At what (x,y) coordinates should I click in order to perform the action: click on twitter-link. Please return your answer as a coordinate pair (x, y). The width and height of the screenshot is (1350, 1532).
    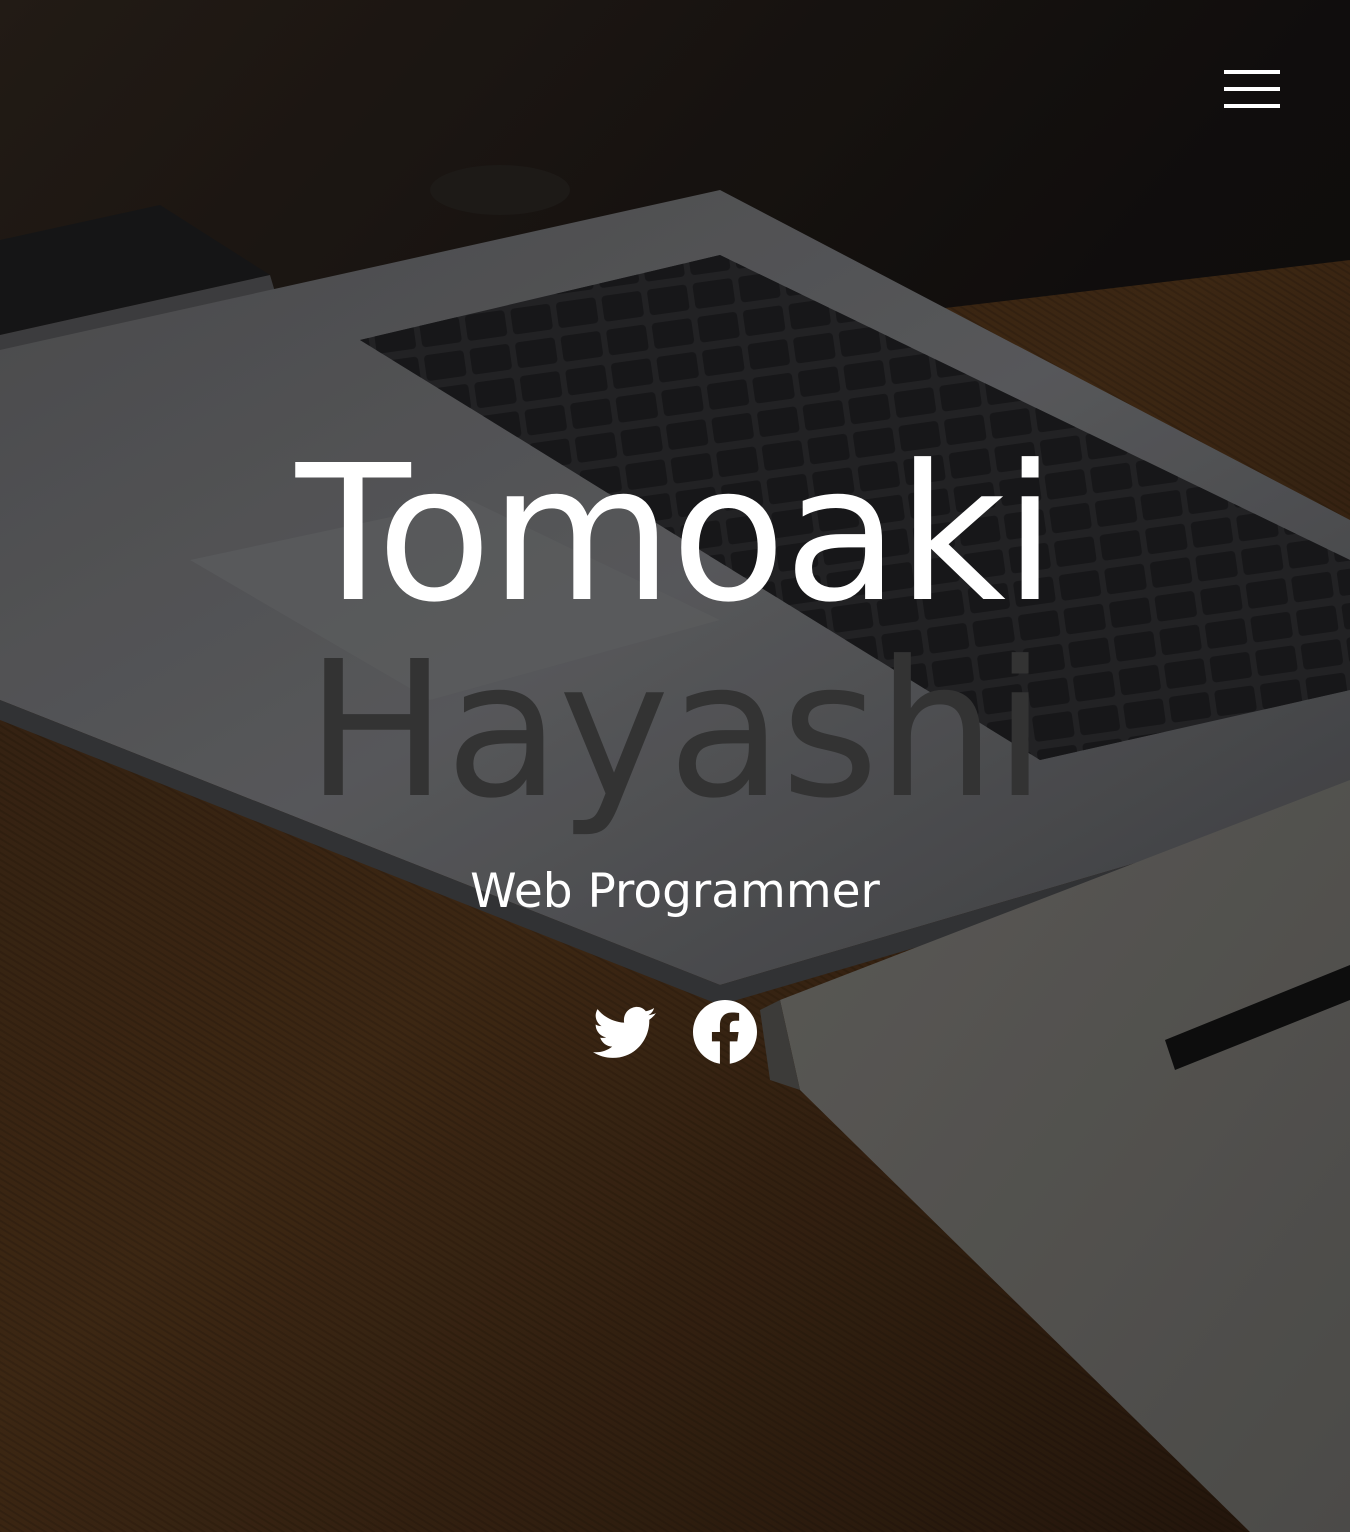
    Looking at the image, I should click on (625, 1032).